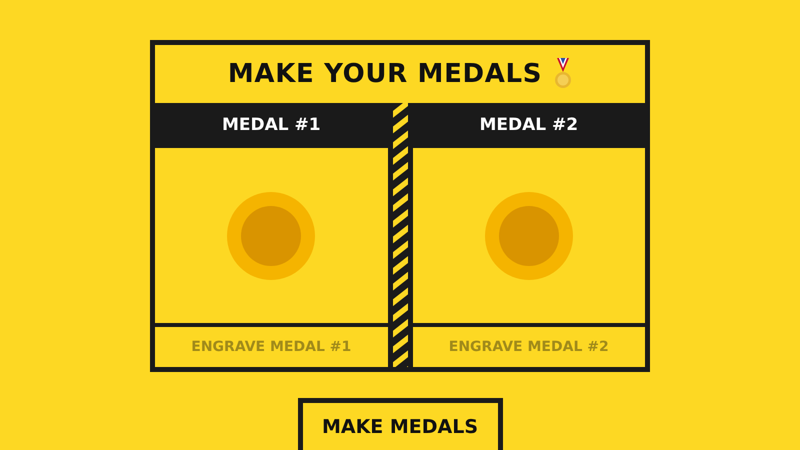 Image resolution: width=800 pixels, height=450 pixels. What do you see at coordinates (385, 74) in the screenshot?
I see `panel-title: MAKE YOUR MEDALS` at bounding box center [385, 74].